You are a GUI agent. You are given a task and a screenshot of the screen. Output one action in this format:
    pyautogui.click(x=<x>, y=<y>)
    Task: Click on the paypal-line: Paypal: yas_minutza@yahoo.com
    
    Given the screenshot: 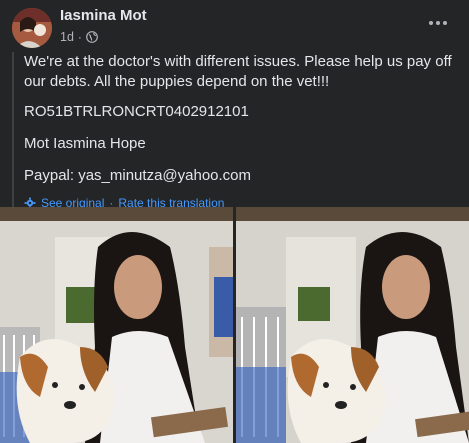 What is the action you would take?
    pyautogui.click(x=138, y=175)
    